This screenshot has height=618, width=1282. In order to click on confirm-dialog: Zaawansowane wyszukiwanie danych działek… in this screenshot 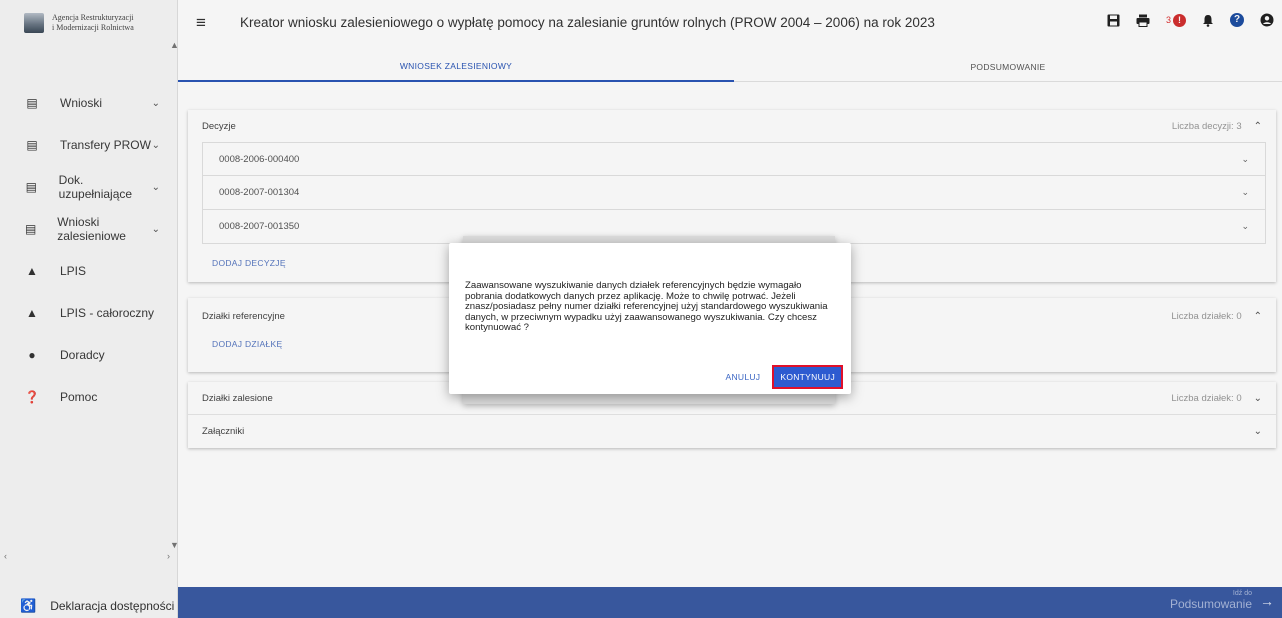, I will do `click(650, 318)`.